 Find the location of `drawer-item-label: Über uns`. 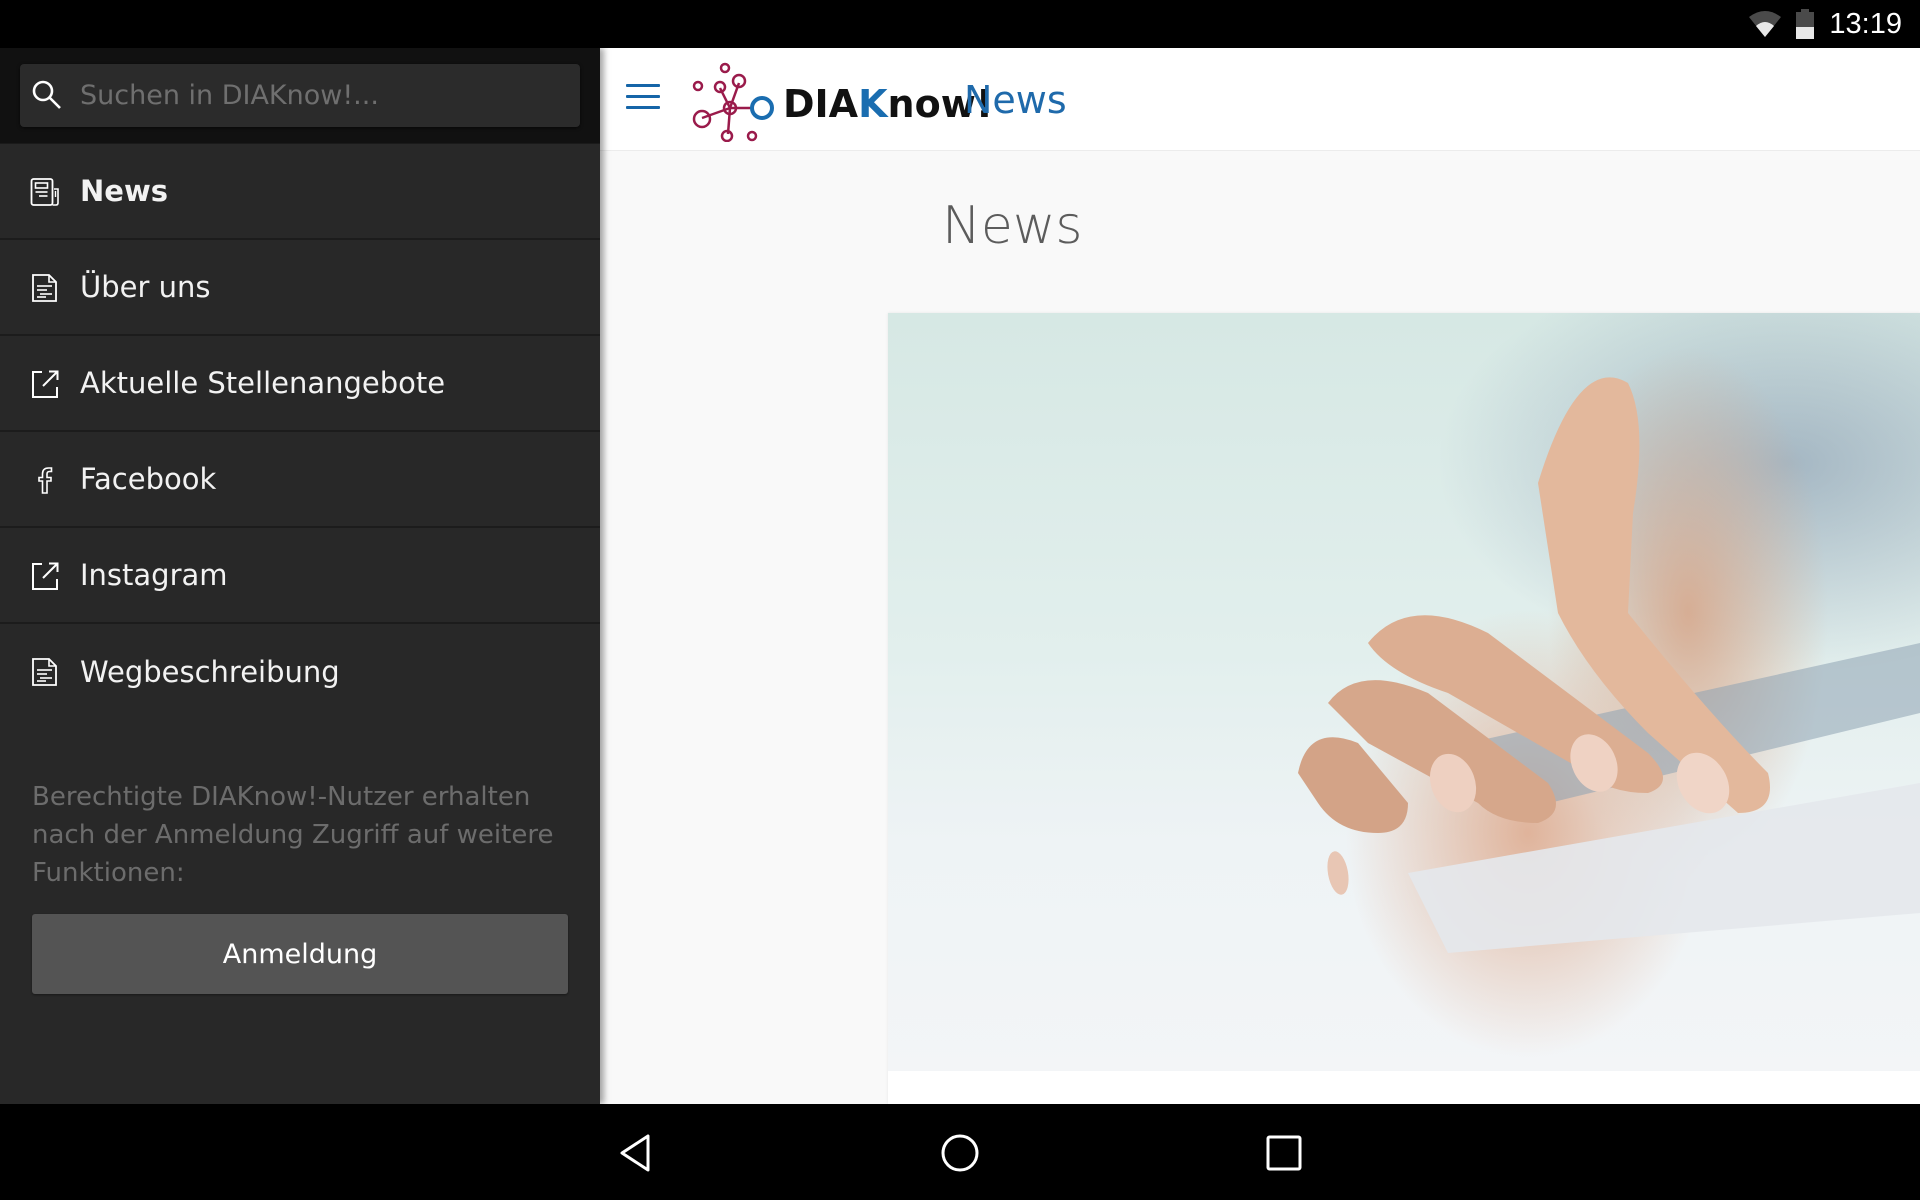

drawer-item-label: Über uns is located at coordinates (145, 287).